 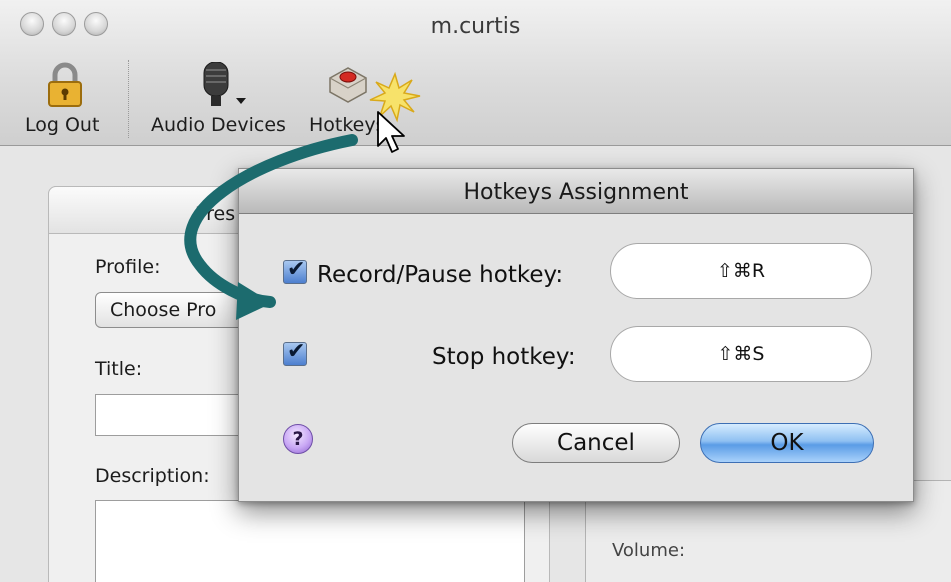 I want to click on stop-checkbox: ✔, so click(x=295, y=352).